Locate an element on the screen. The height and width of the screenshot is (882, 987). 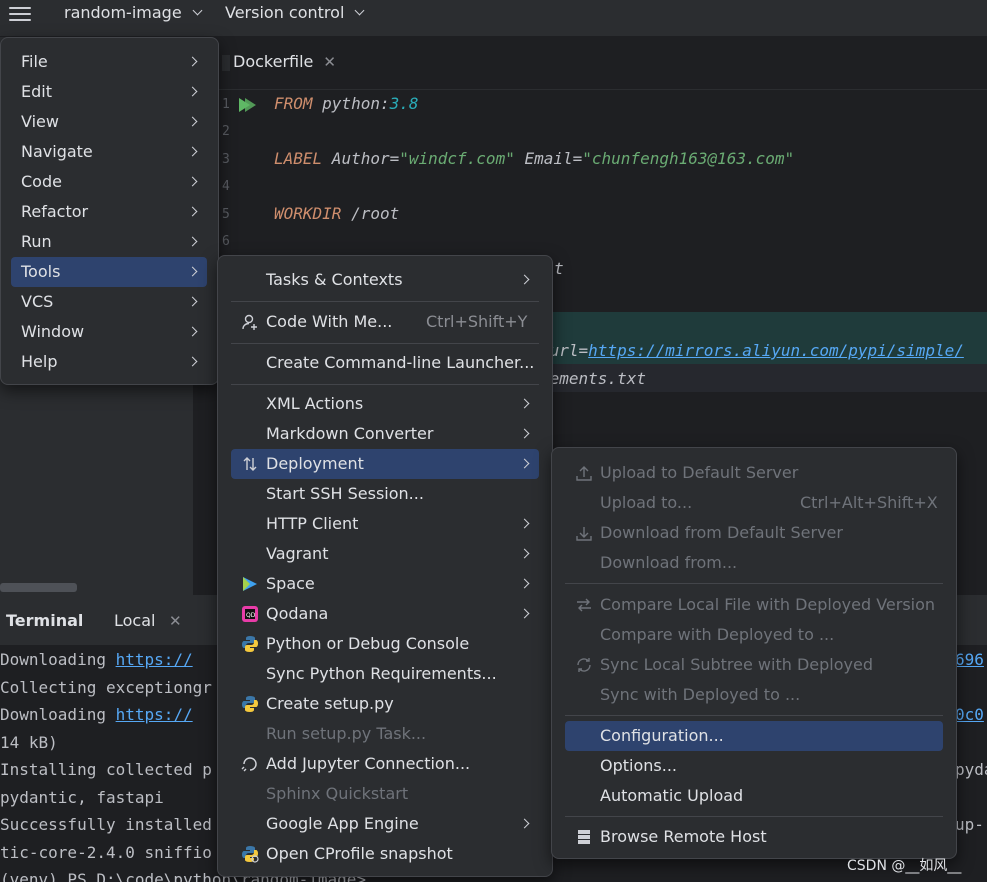
menu-item-open-cprofile: Open CProfile snapshot is located at coordinates (385, 854).